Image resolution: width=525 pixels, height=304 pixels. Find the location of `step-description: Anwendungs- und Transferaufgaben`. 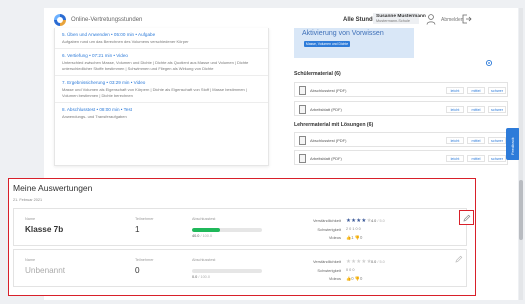

step-description: Anwendungs- und Transferaufgaben is located at coordinates (94, 117).